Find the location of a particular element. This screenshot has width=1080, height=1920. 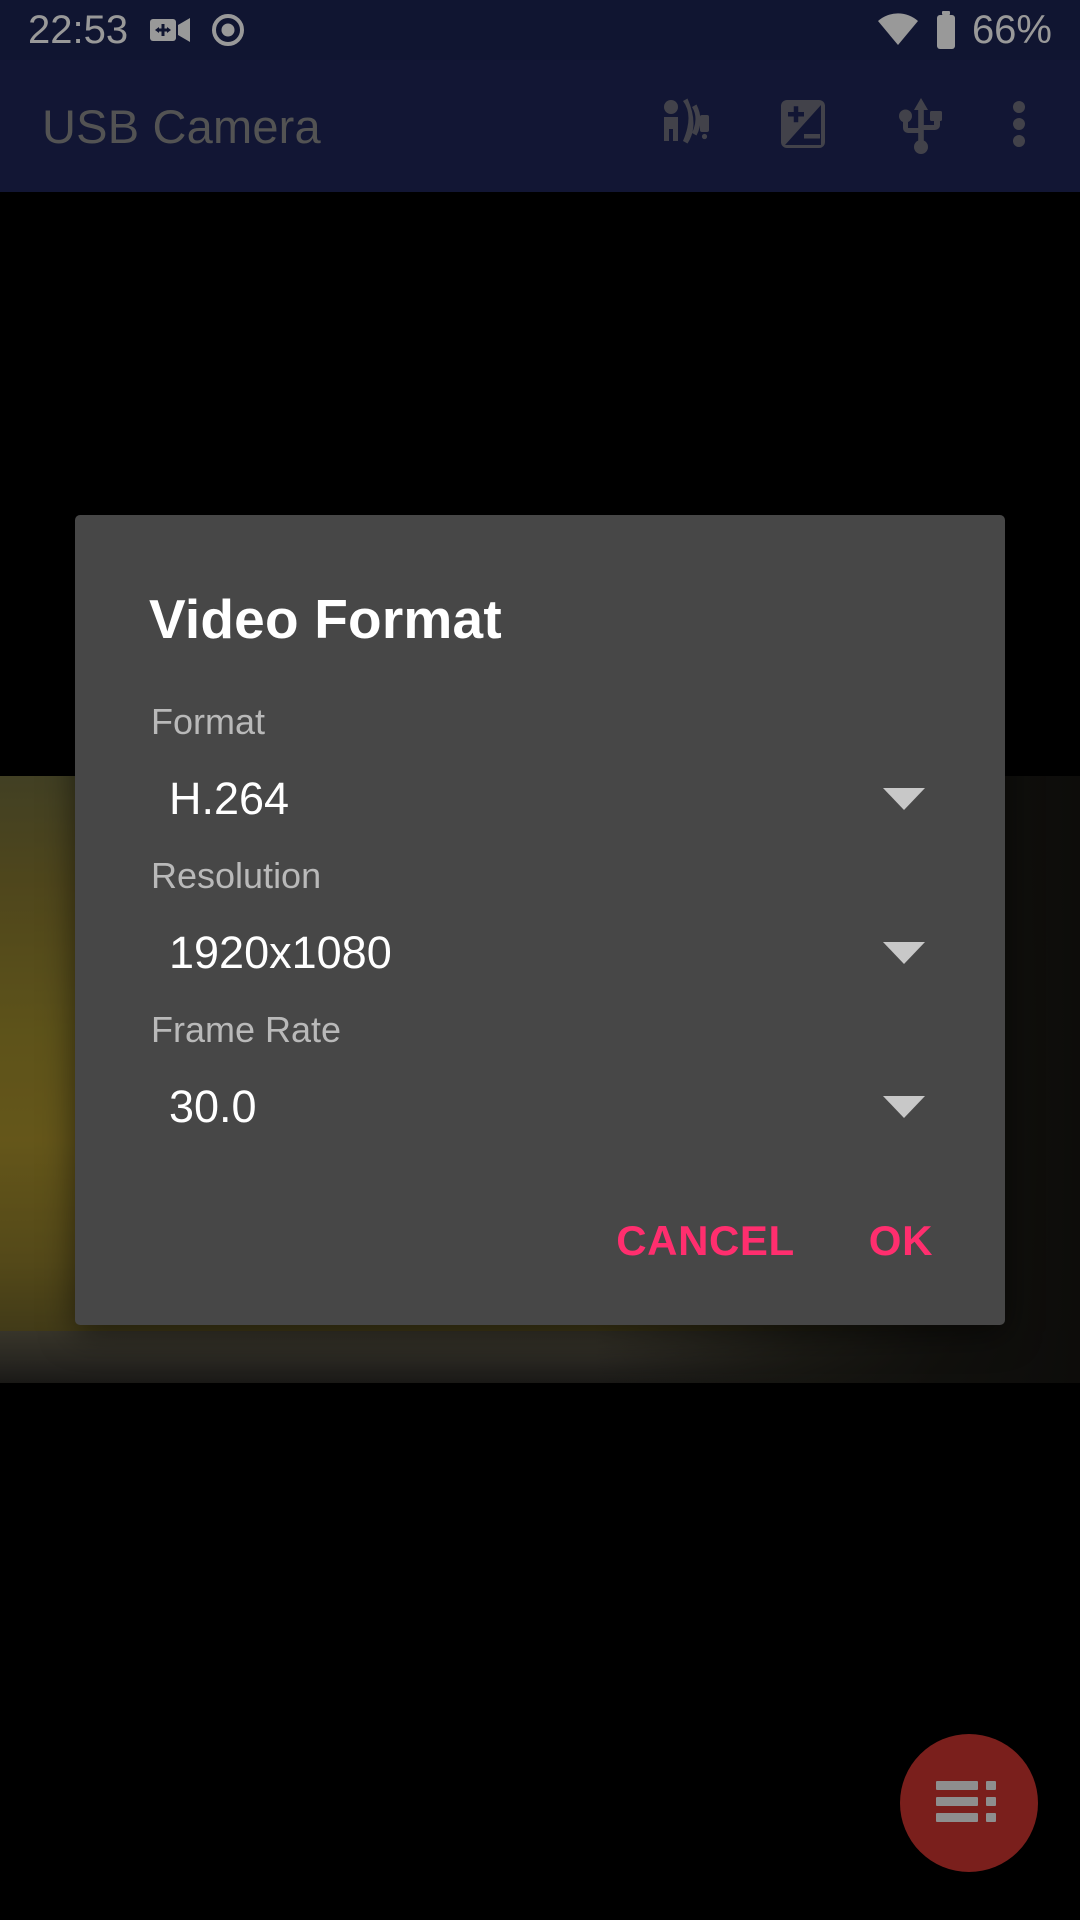

frame-rate-spinner: 30.0 is located at coordinates (540, 1107).